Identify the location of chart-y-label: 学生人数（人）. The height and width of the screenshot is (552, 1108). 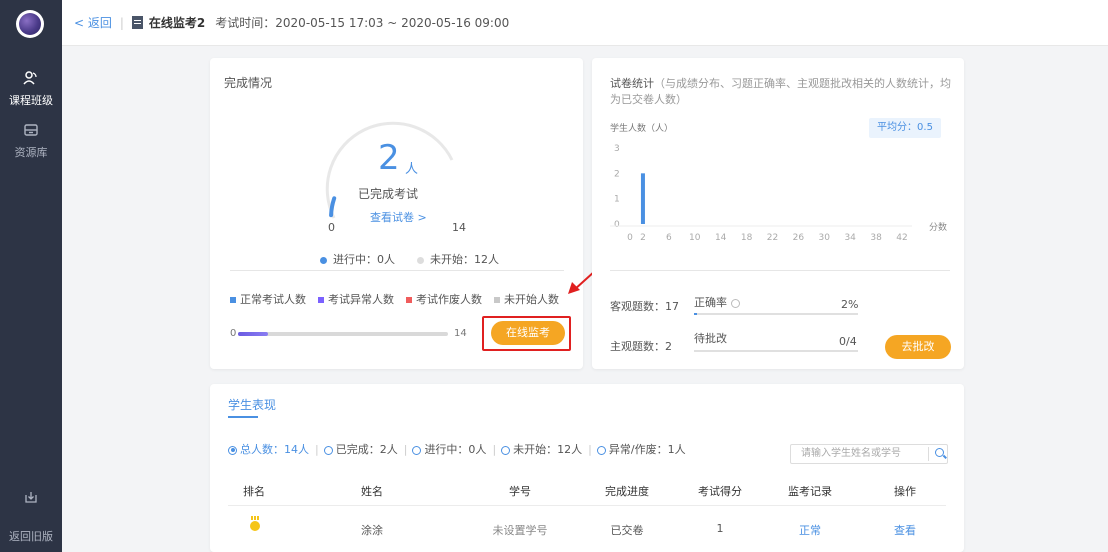
(642, 129).